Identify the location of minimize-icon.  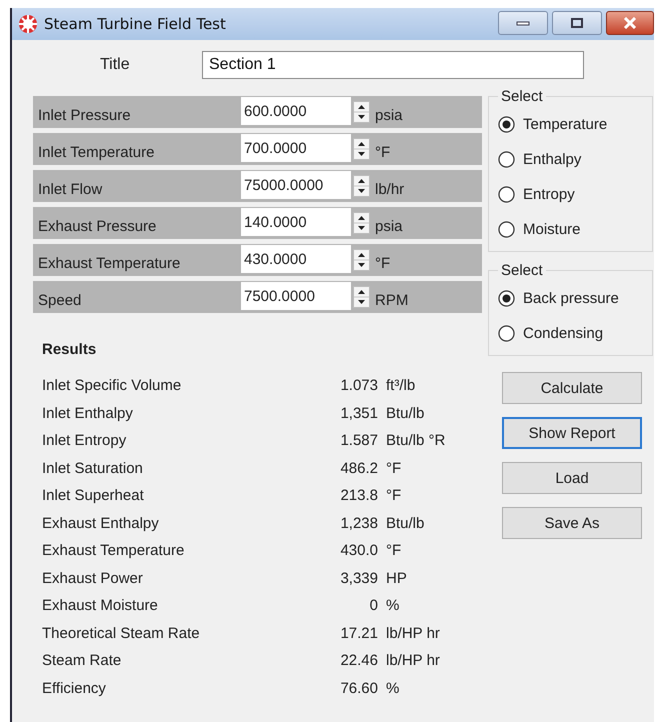
(523, 23).